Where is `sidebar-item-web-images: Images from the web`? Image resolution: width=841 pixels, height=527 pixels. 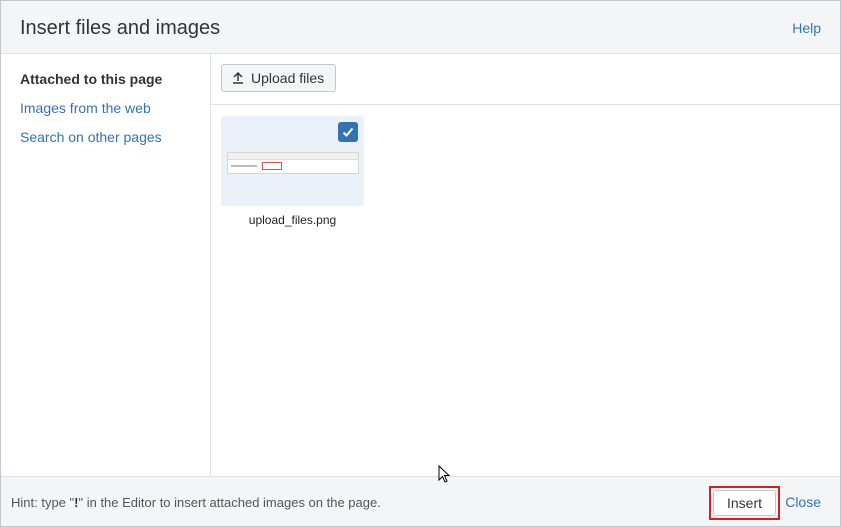 sidebar-item-web-images: Images from the web is located at coordinates (85, 108).